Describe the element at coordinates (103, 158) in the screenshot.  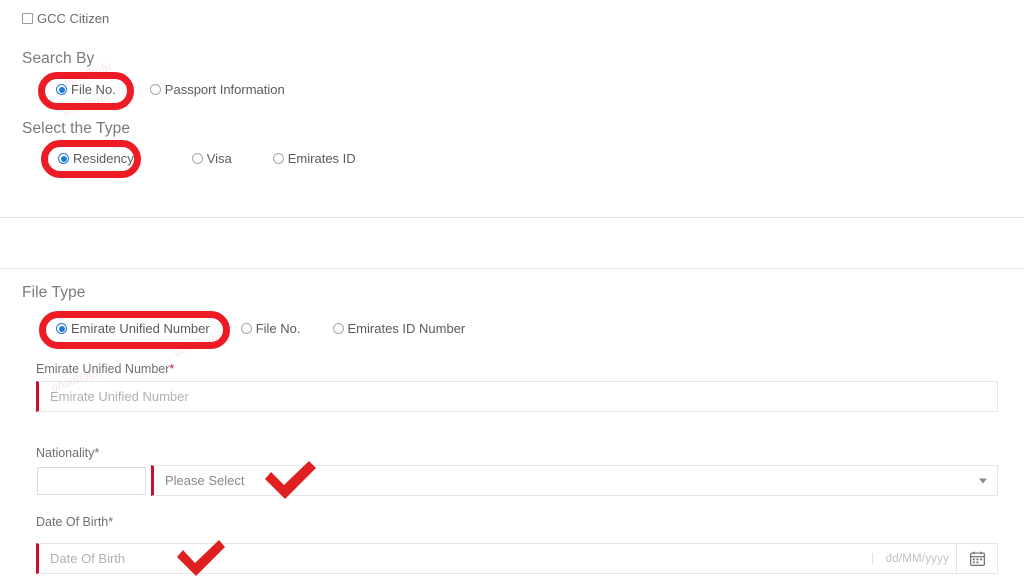
I see `radio-residency-label: Residency` at that location.